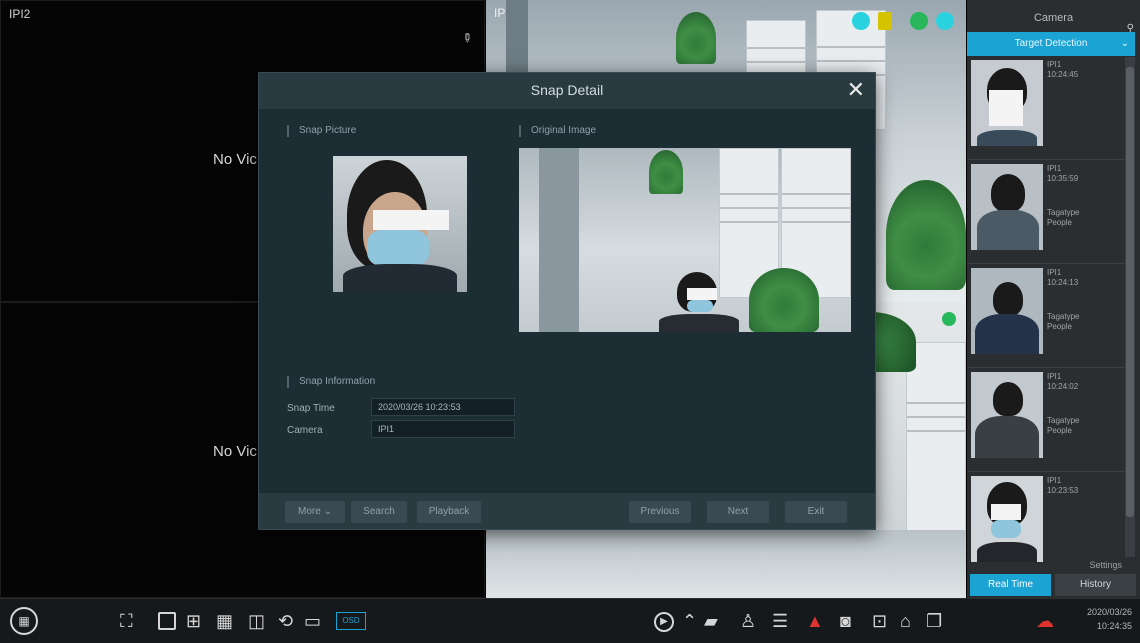  I want to click on chevron-up-icon: ⌃, so click(689, 621).